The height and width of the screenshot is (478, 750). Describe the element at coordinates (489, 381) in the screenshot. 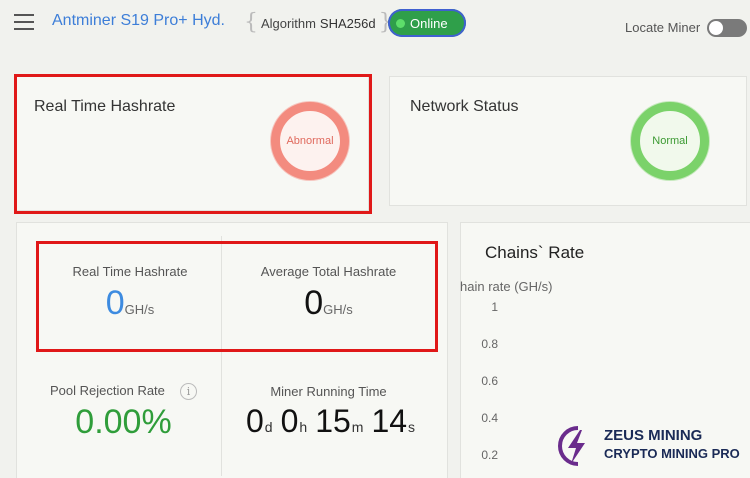

I see `y-tick-label: 0.6` at that location.